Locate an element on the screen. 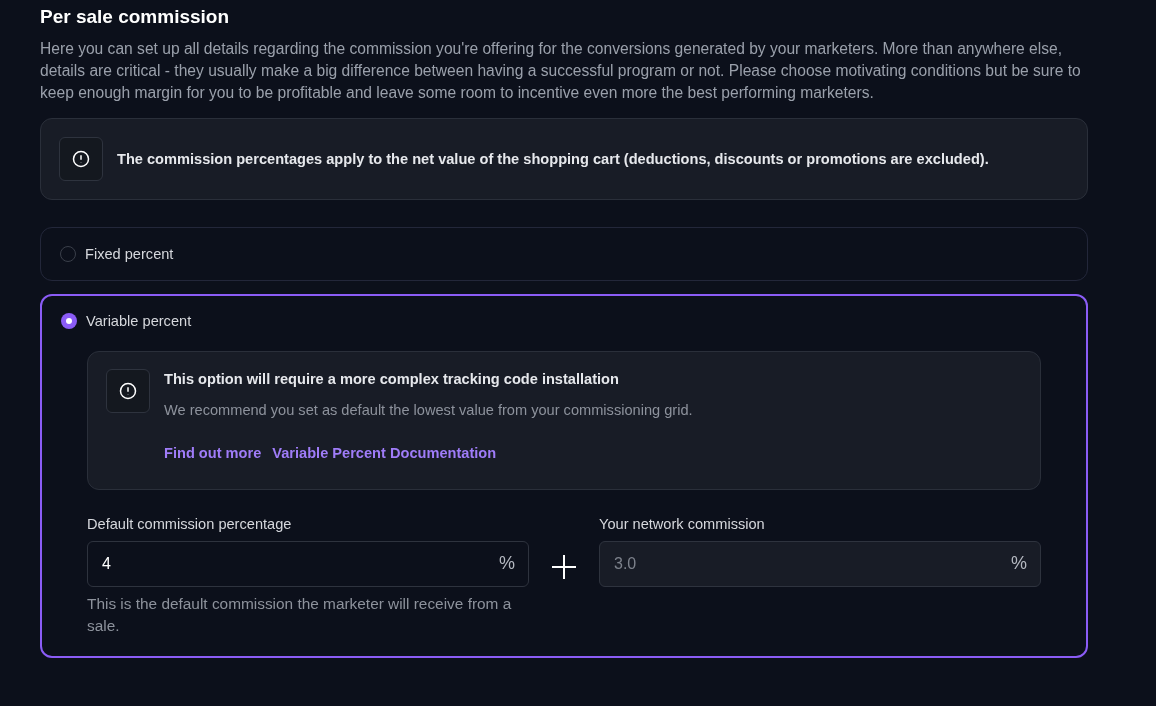  alert-title: This option will require a more complex tracking code installation is located at coordinates (392, 379).